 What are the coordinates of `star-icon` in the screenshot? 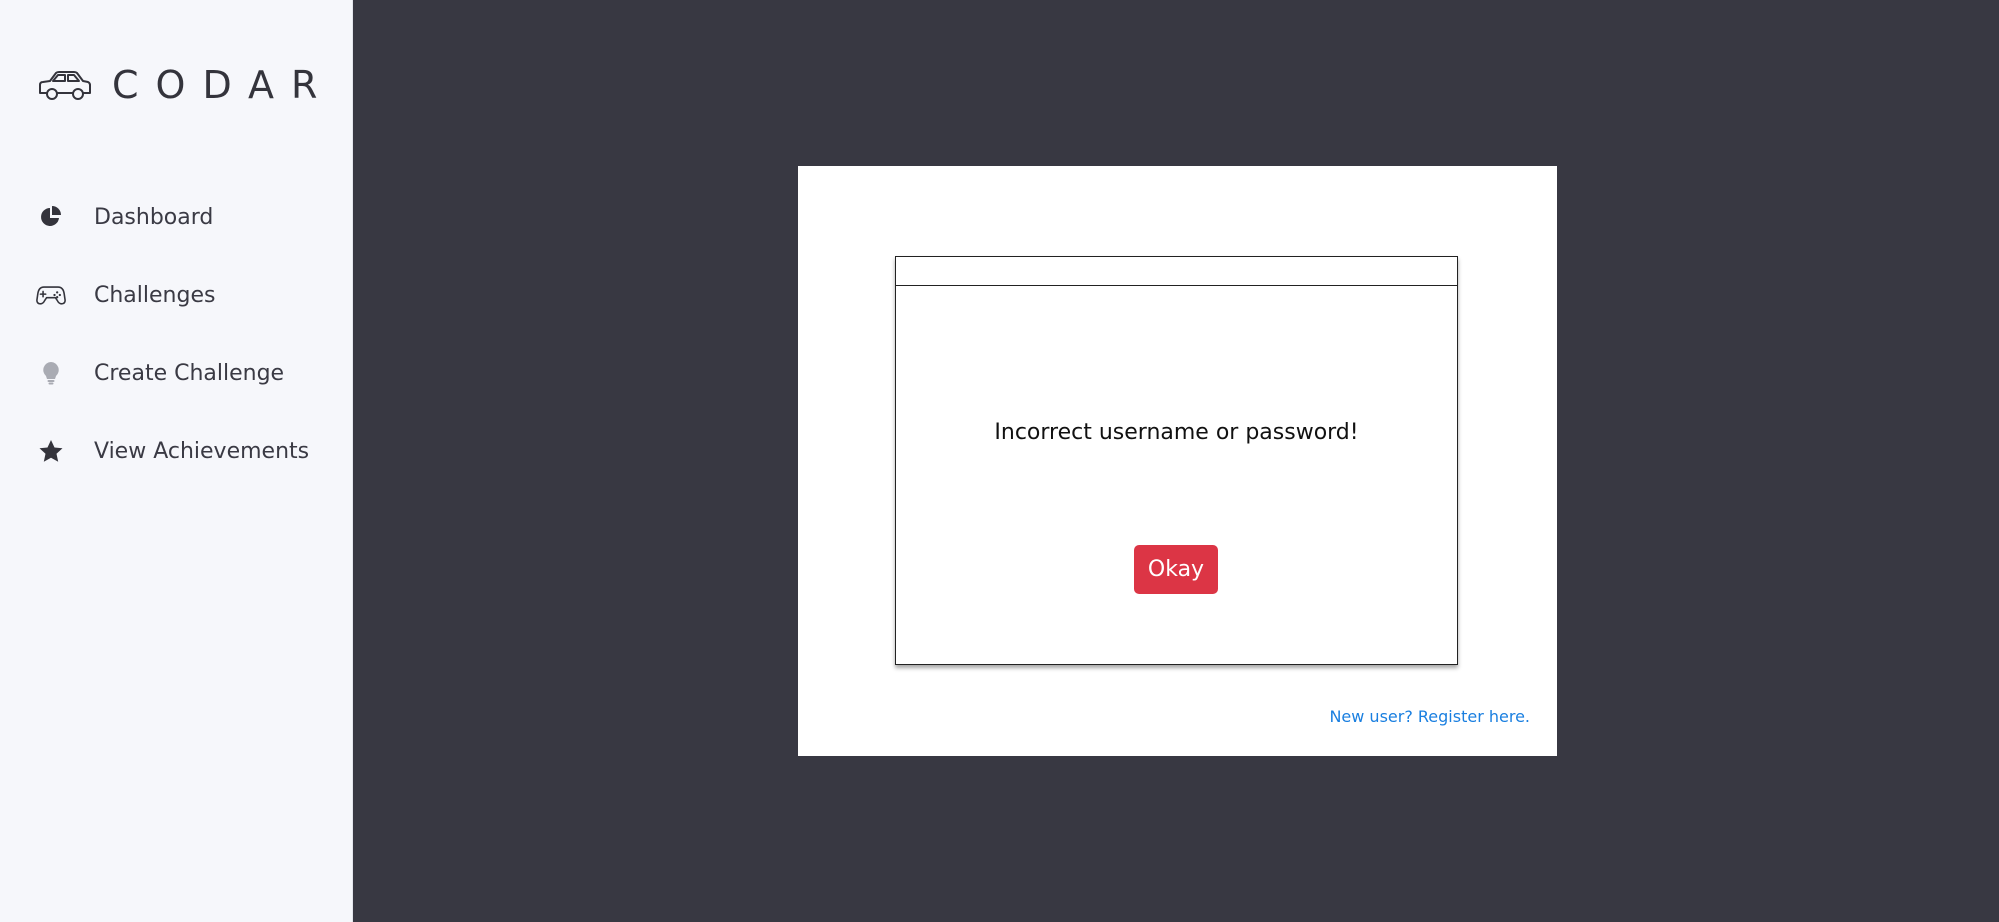 It's located at (51, 451).